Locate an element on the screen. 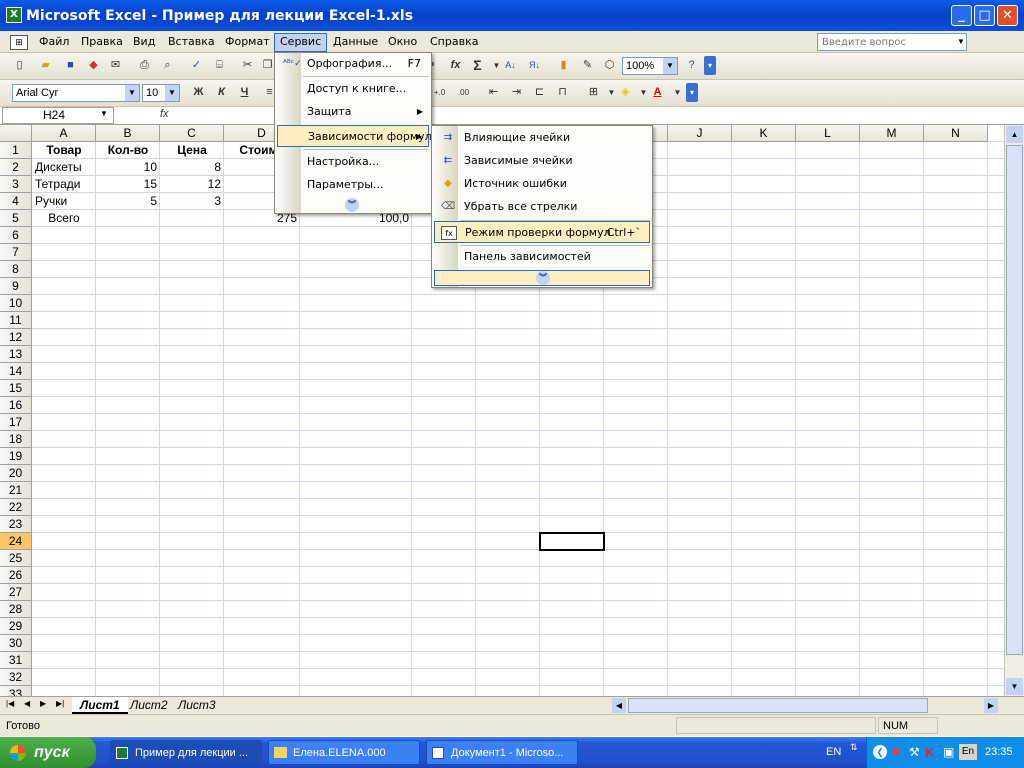 The height and width of the screenshot is (768, 1024). print-icon: ⎙ is located at coordinates (144, 65).